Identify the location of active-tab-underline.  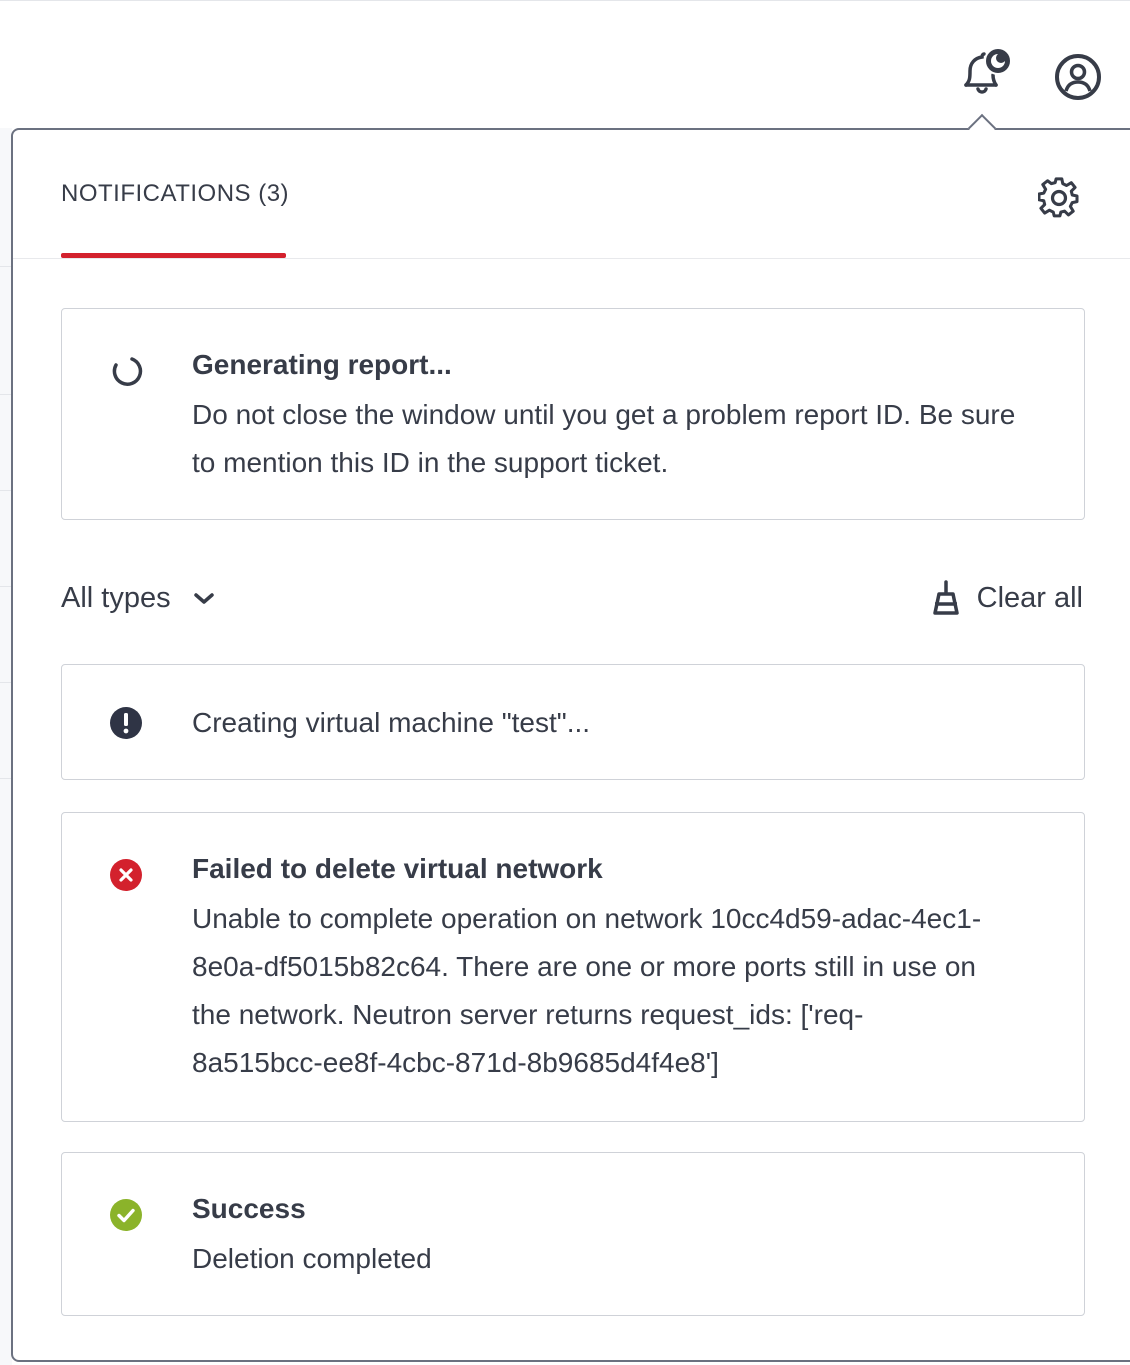
(173, 255).